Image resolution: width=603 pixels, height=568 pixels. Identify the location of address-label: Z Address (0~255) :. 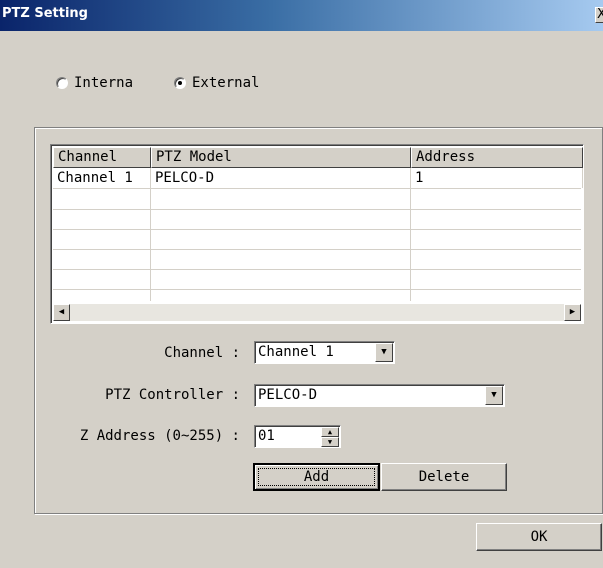
(159, 436).